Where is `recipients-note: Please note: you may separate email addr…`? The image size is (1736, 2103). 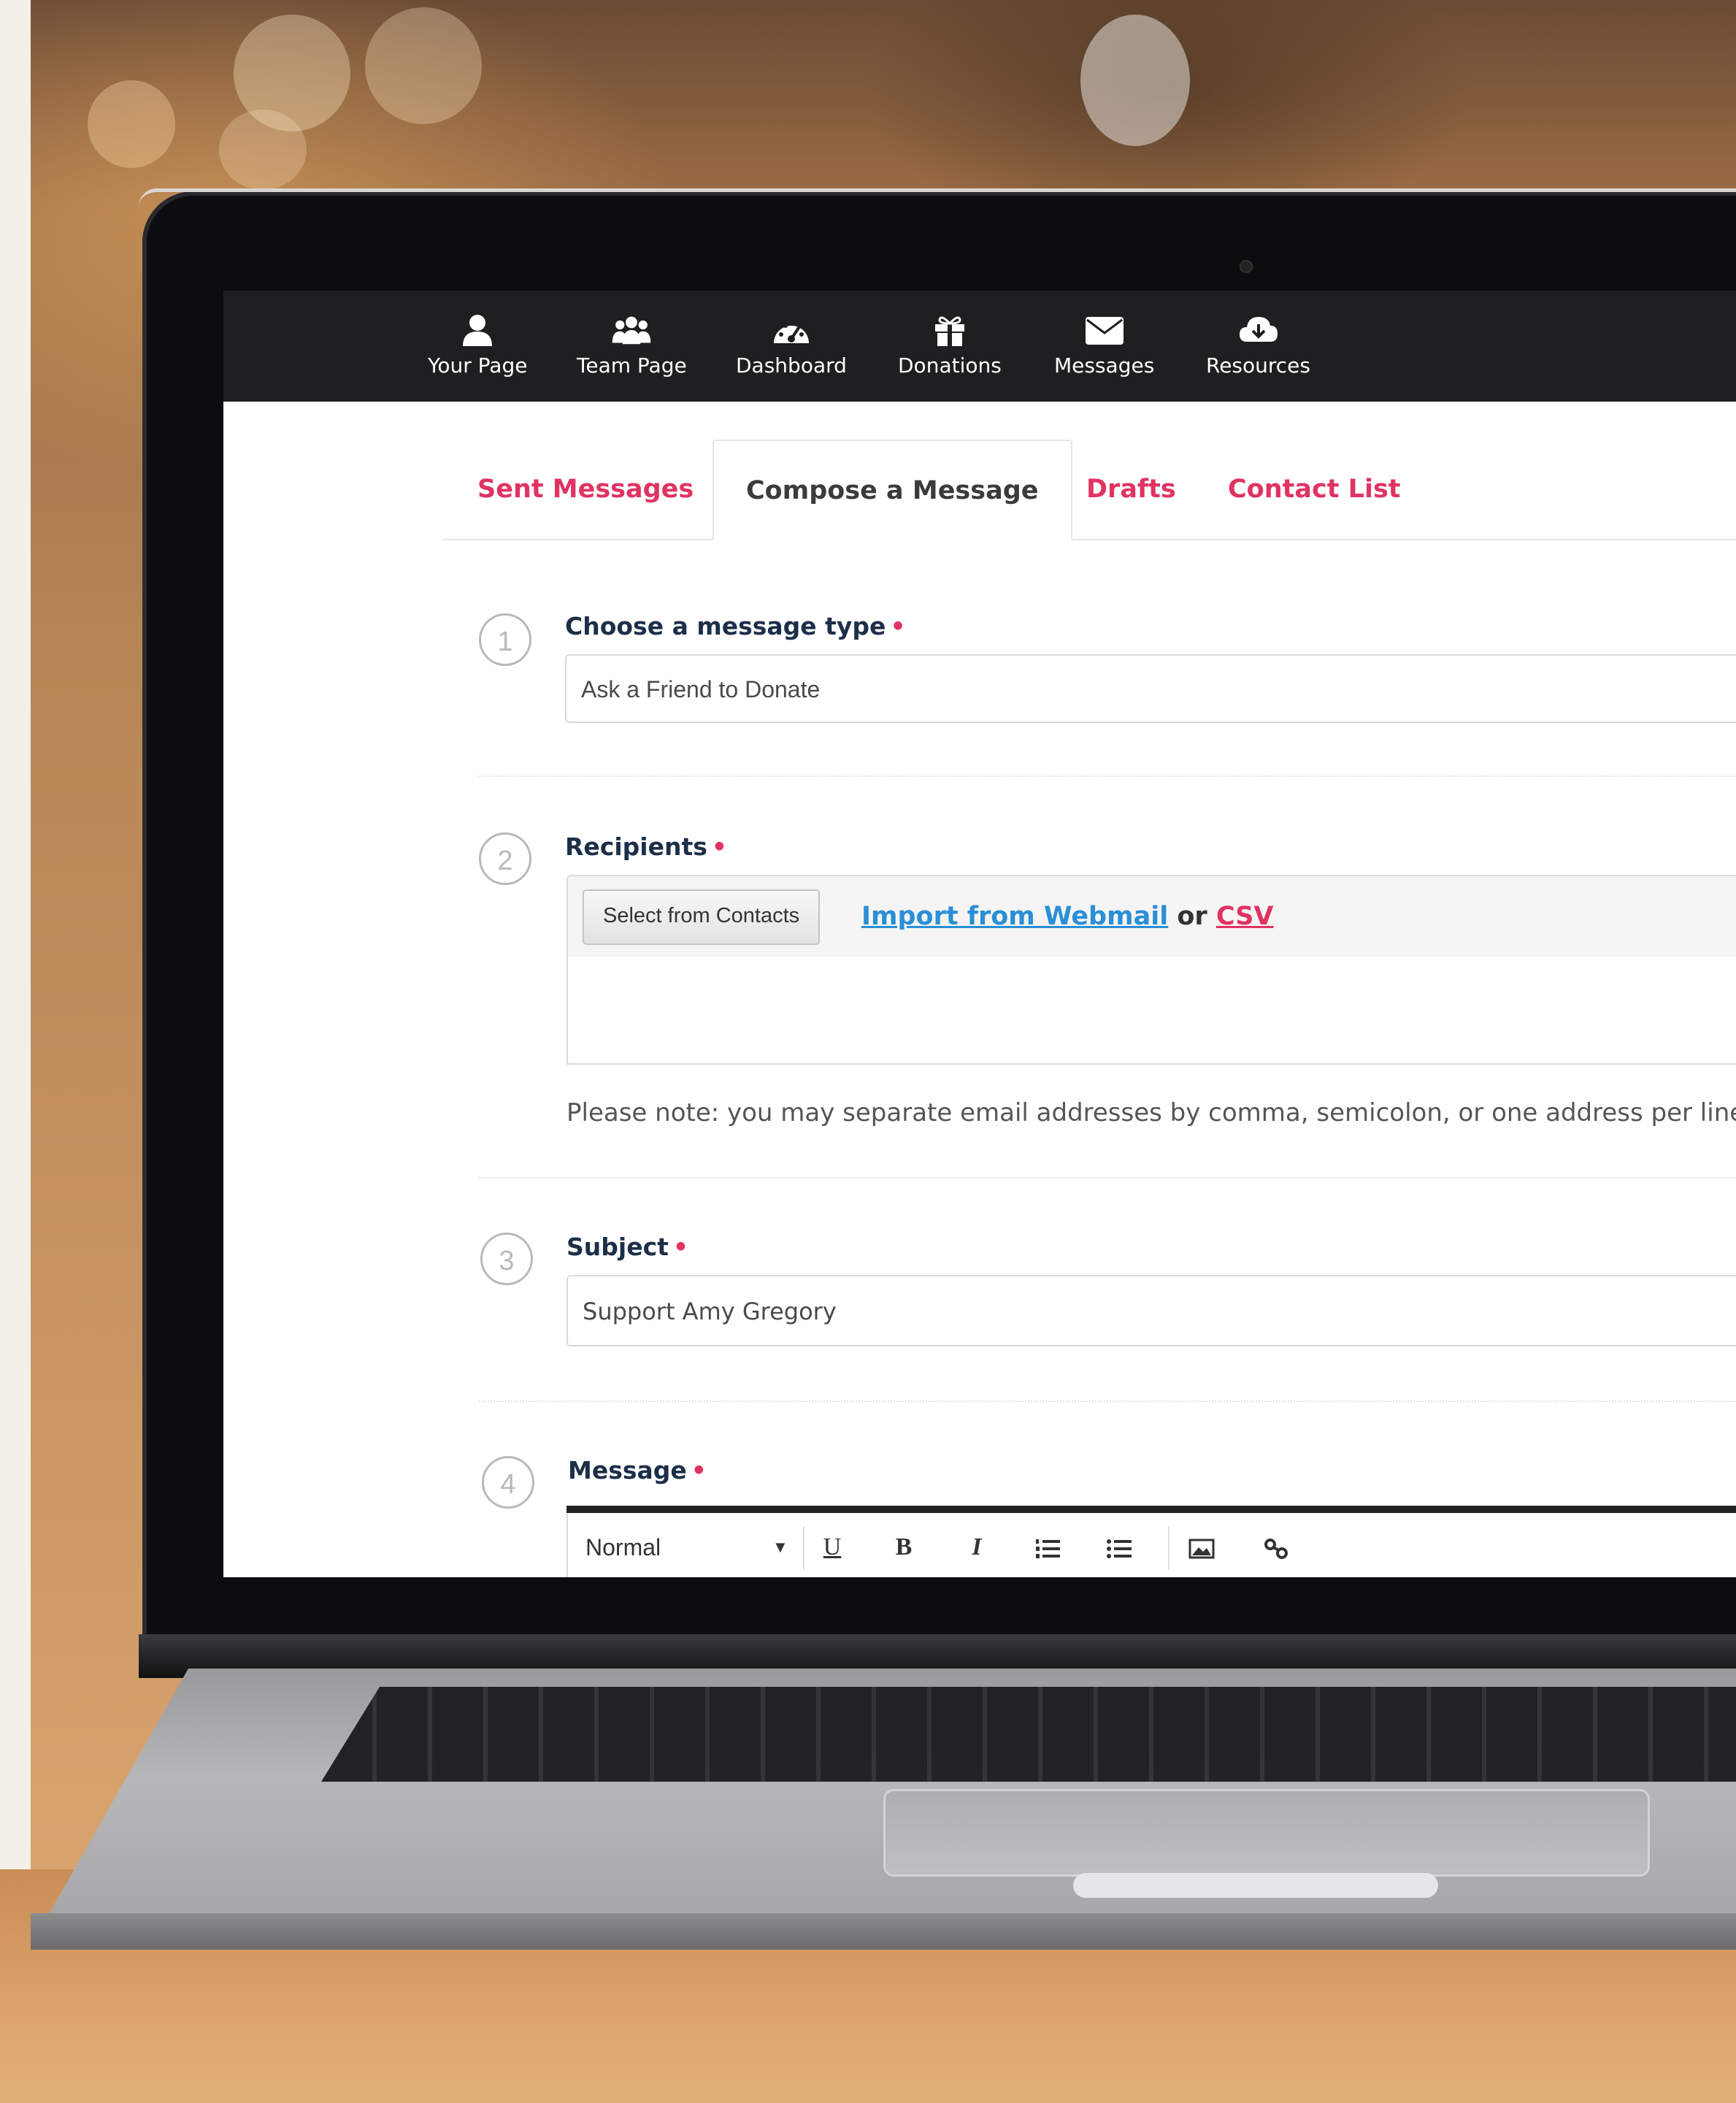 recipients-note: Please note: you may separate email addr… is located at coordinates (1151, 1112).